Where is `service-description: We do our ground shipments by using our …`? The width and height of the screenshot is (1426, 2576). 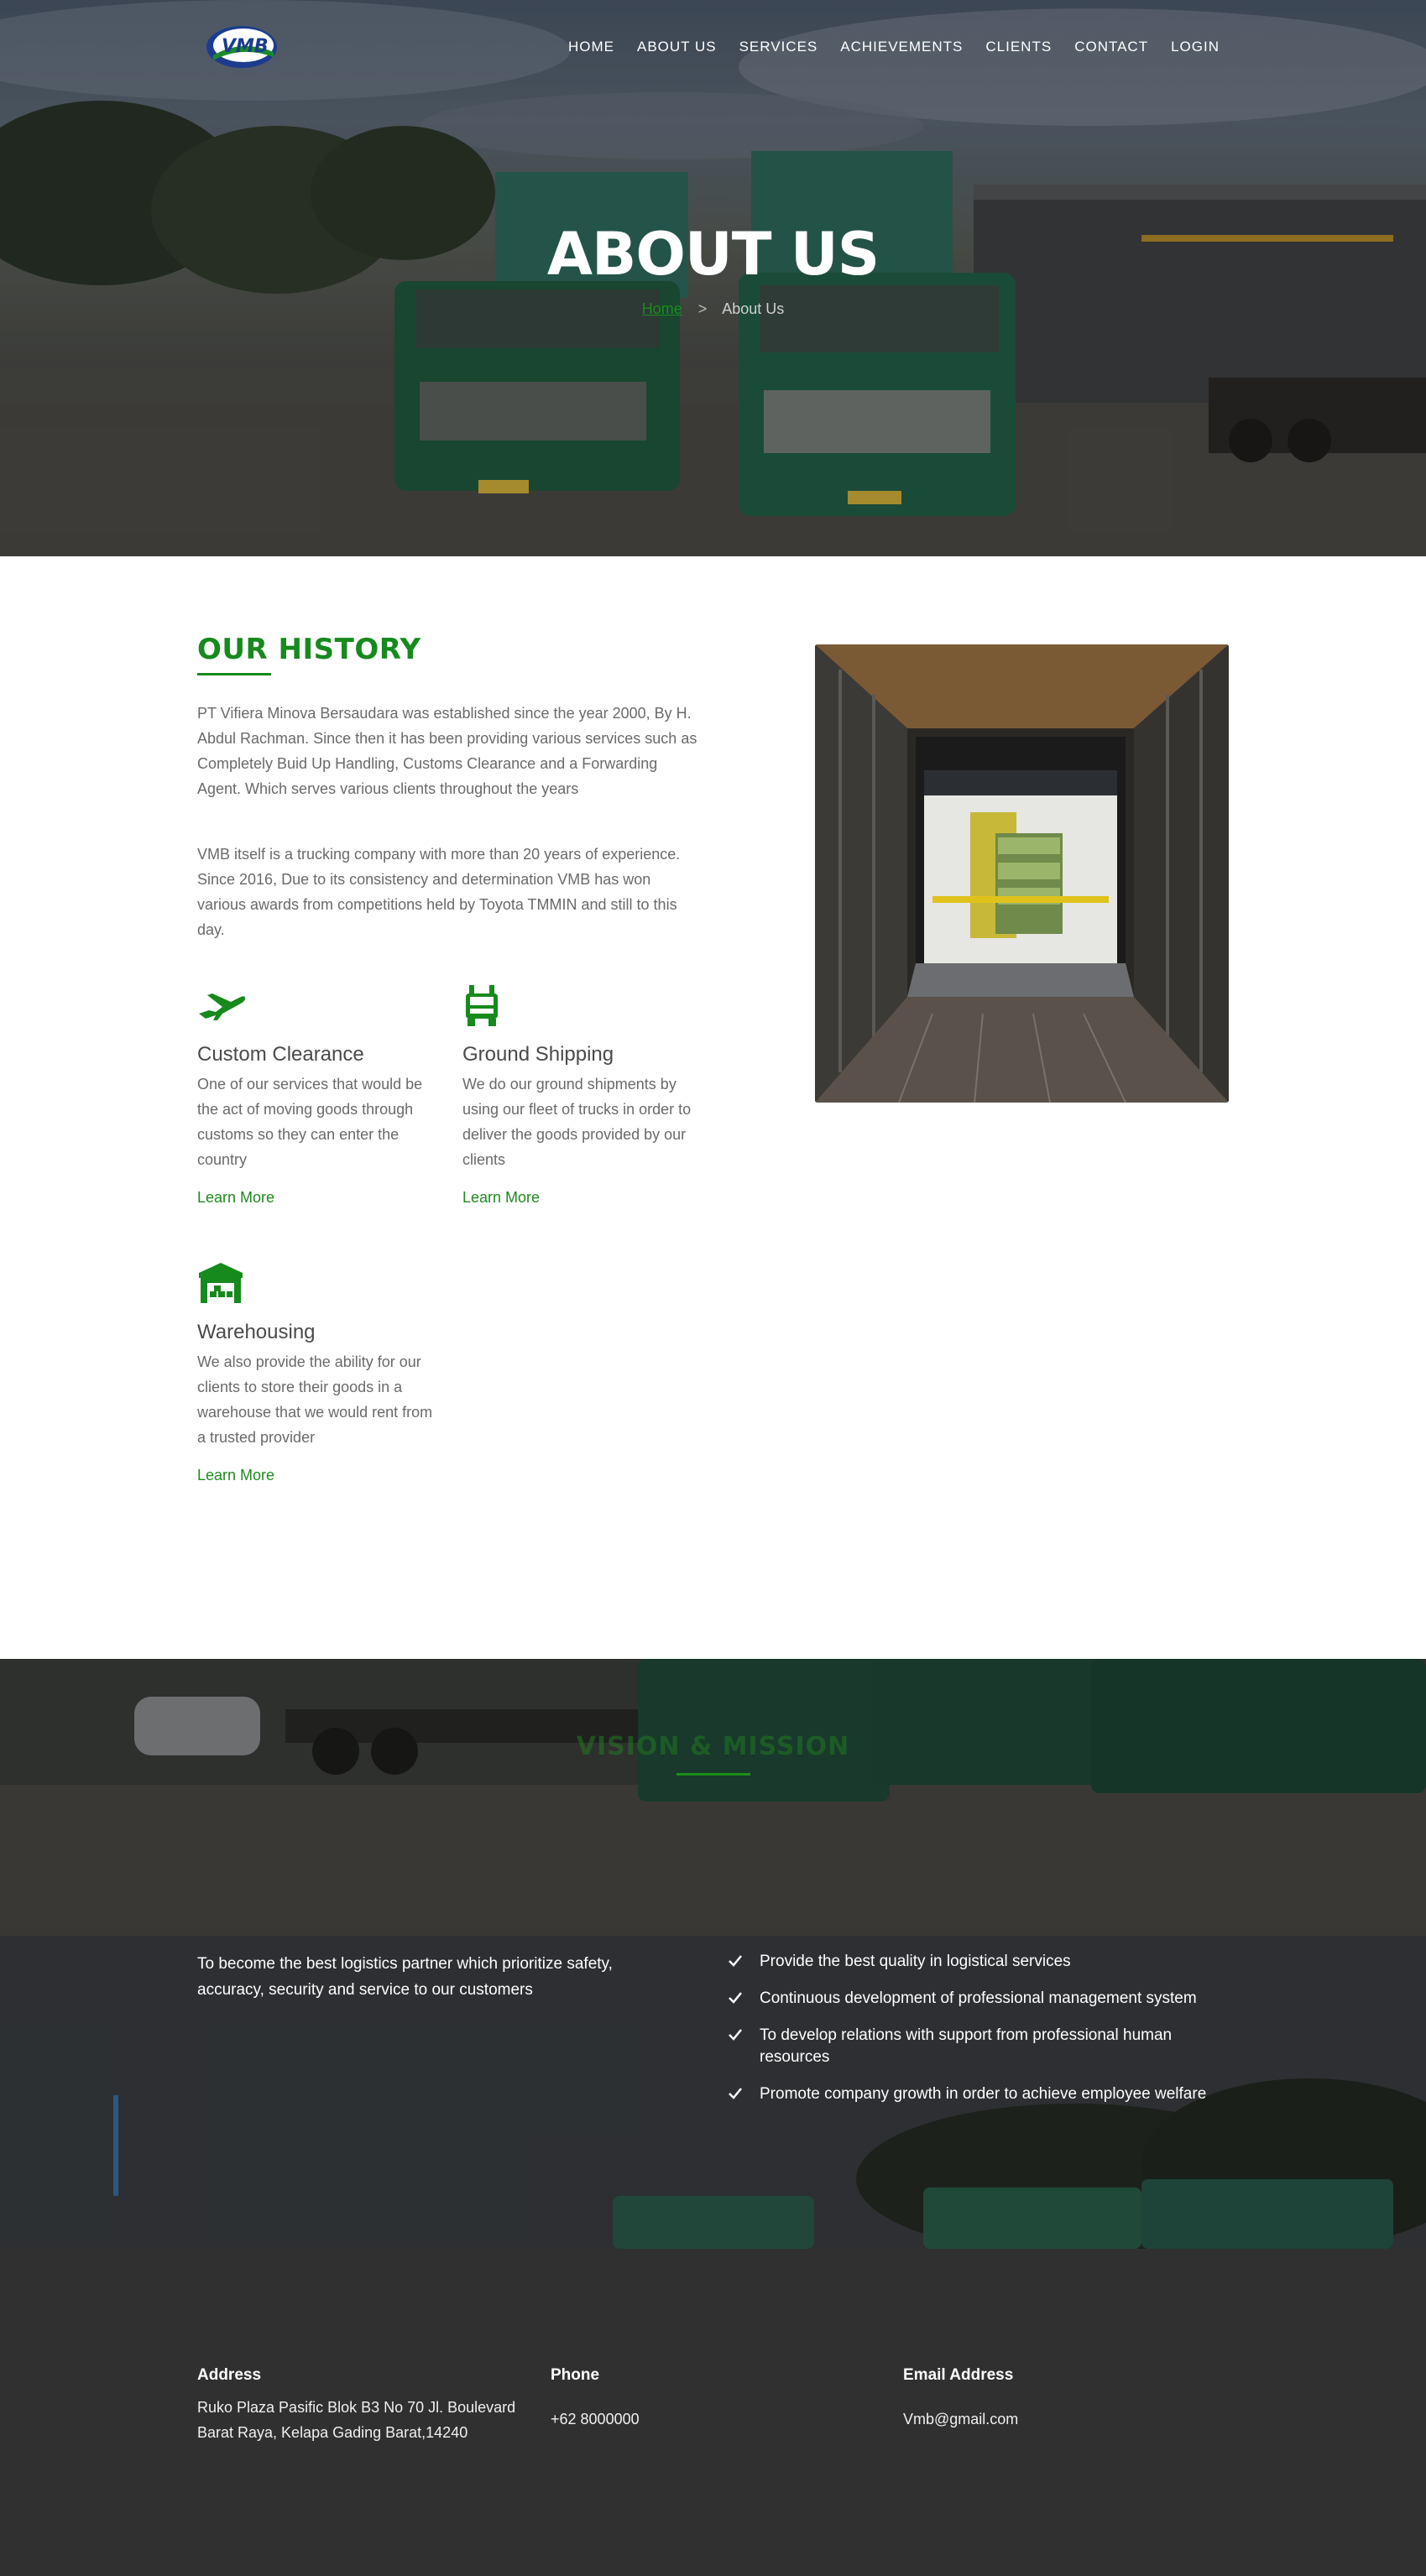 service-description: We do our ground shipments by using our … is located at coordinates (577, 1122).